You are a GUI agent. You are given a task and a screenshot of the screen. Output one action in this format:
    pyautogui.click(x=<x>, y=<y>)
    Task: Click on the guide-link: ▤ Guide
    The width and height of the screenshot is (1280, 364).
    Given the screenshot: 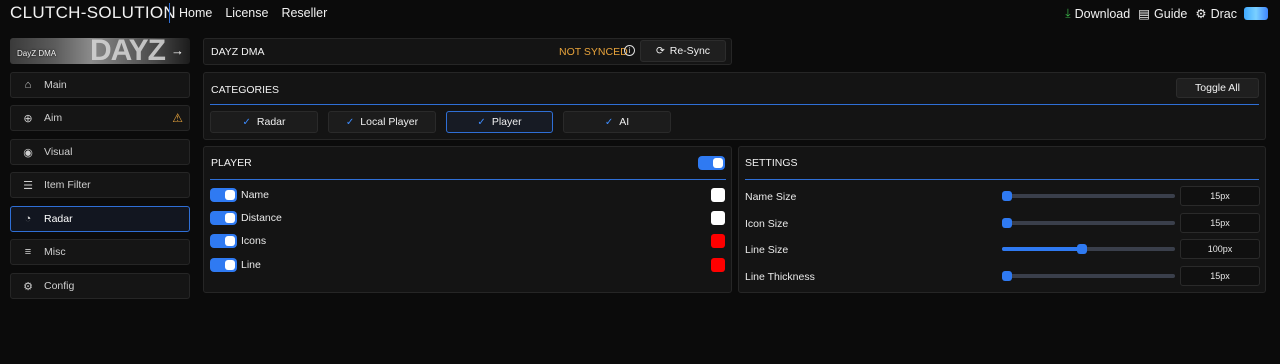 What is the action you would take?
    pyautogui.click(x=1163, y=14)
    